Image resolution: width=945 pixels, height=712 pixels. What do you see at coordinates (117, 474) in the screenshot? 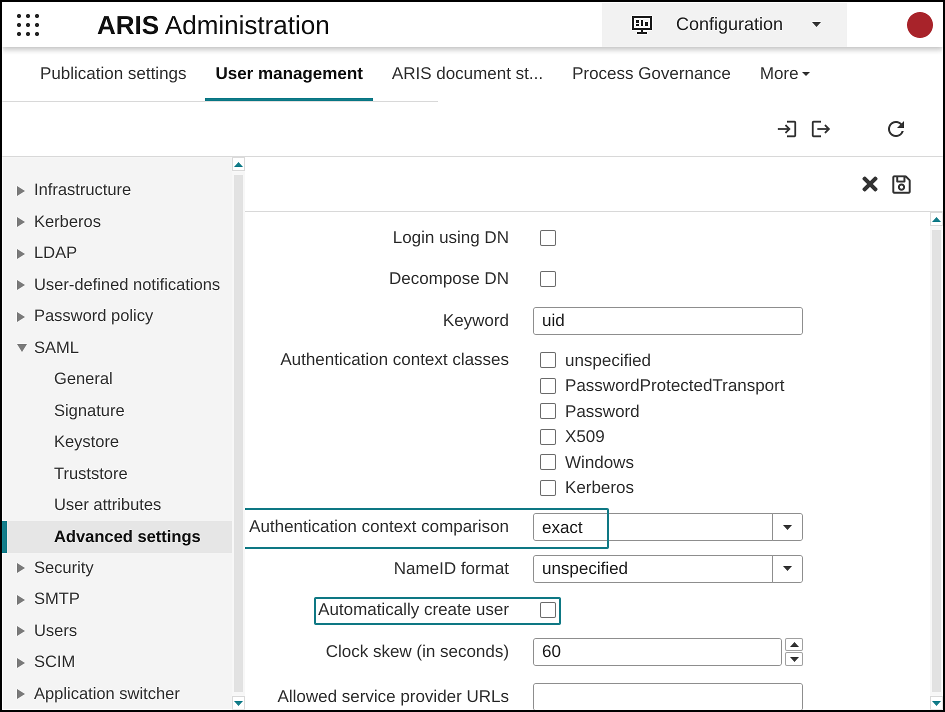
I see `sidebar-item: Truststore` at bounding box center [117, 474].